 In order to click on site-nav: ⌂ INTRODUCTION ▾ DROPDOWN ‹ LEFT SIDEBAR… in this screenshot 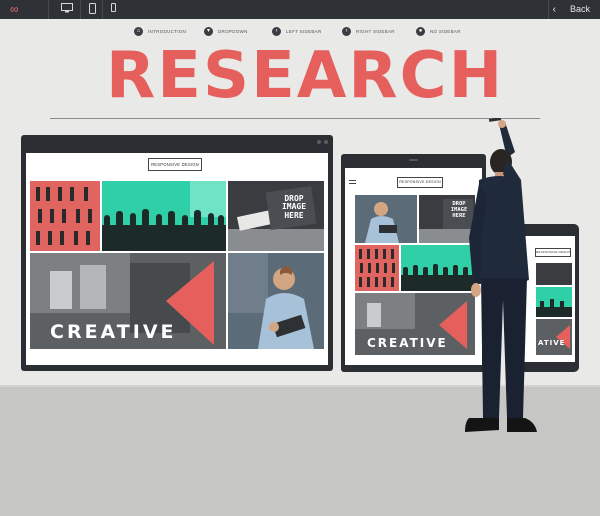, I will do `click(300, 32)`.